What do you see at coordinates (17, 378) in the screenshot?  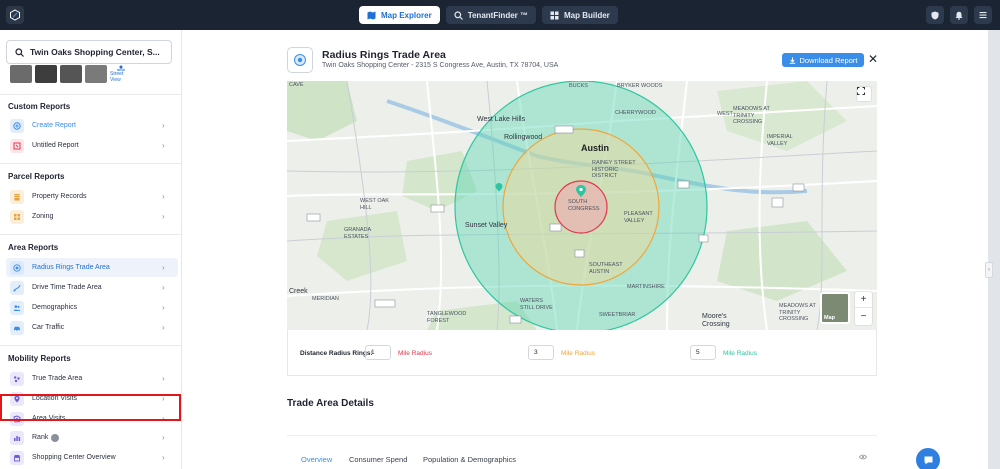 I see `dots-icon` at bounding box center [17, 378].